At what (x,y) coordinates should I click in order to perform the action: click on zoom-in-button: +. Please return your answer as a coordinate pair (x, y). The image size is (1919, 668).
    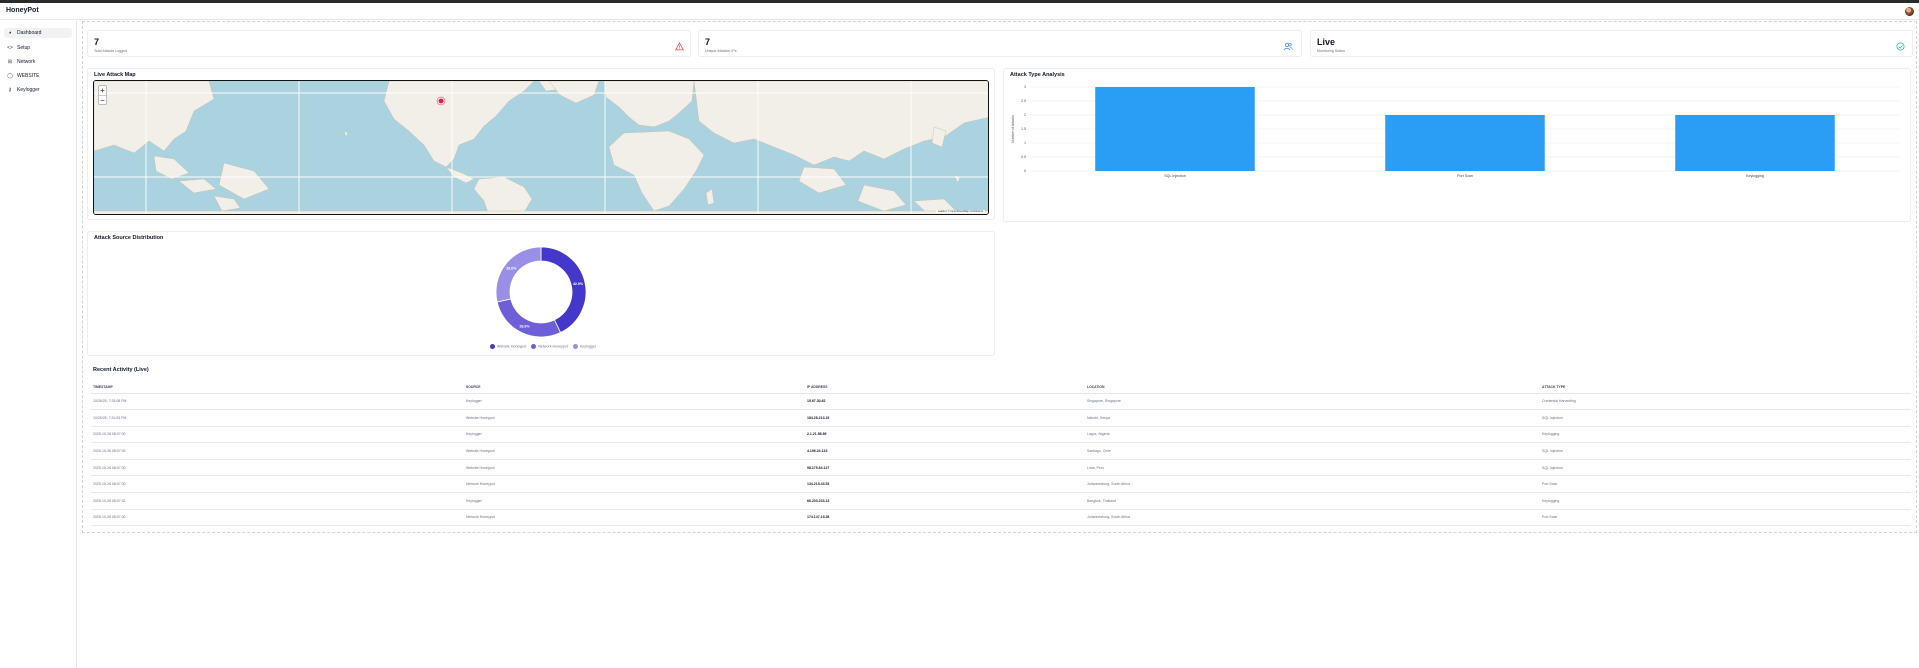
    Looking at the image, I should click on (102, 90).